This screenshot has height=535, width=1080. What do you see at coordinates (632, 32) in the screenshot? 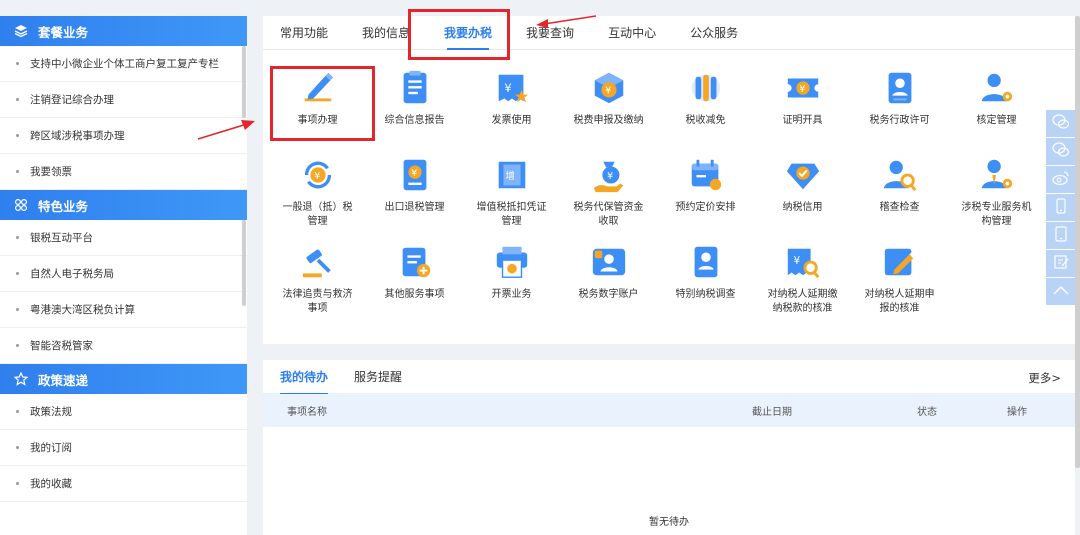
I see `tab-4: 互动中心` at bounding box center [632, 32].